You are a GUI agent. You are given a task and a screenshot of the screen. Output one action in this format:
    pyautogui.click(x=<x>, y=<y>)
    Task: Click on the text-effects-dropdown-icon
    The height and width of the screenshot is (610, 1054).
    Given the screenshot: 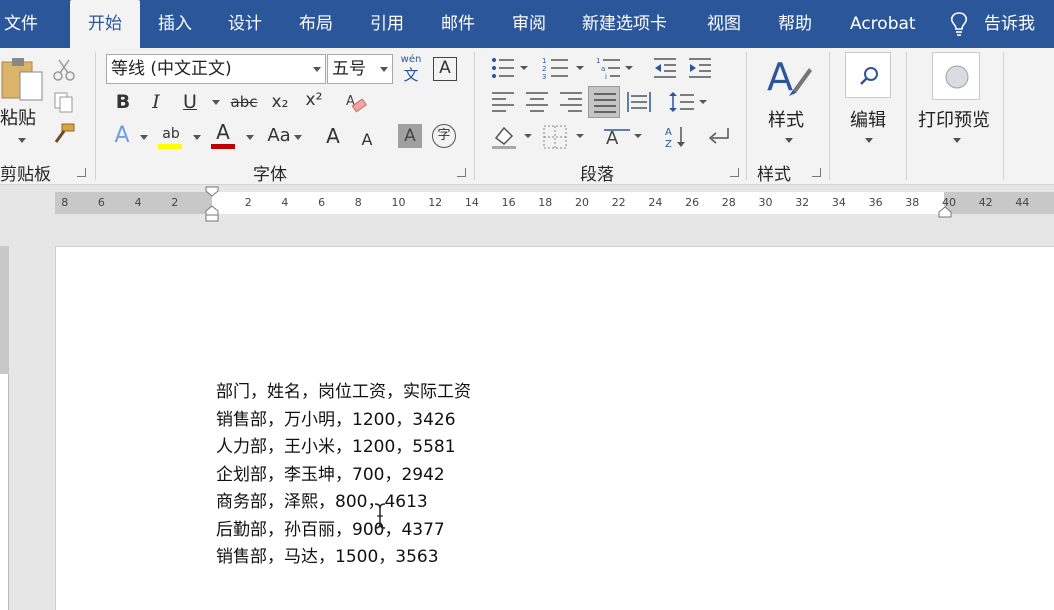 What is the action you would take?
    pyautogui.click(x=144, y=137)
    